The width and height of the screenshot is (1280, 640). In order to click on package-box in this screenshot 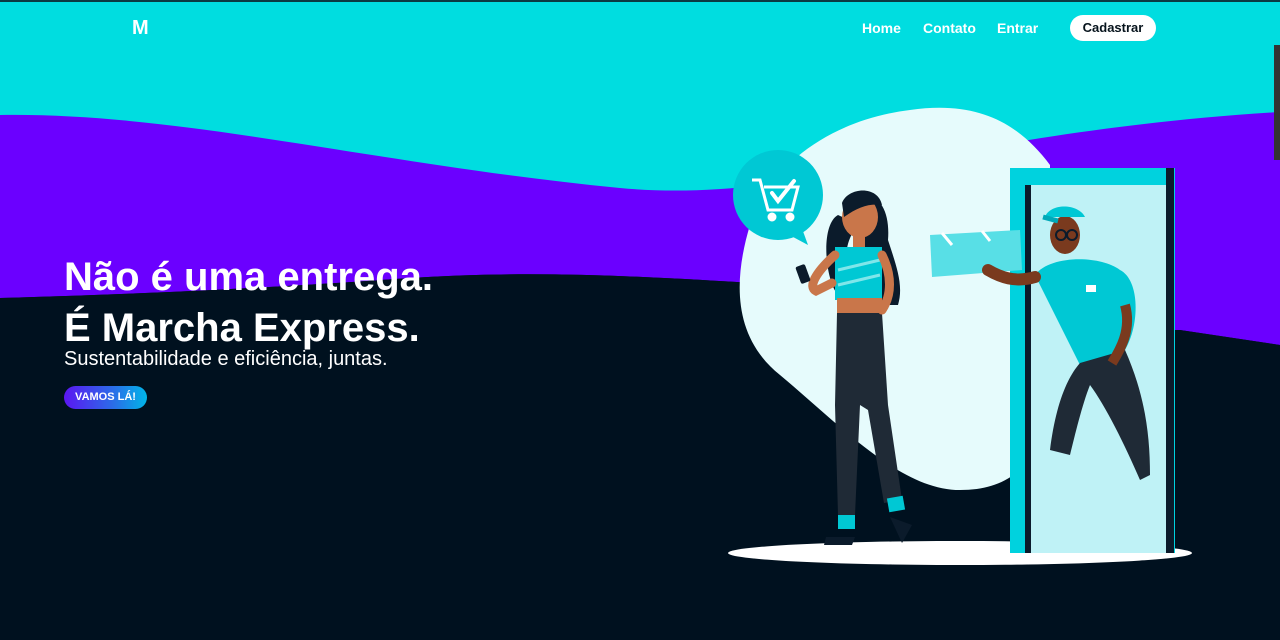, I will do `click(976, 253)`.